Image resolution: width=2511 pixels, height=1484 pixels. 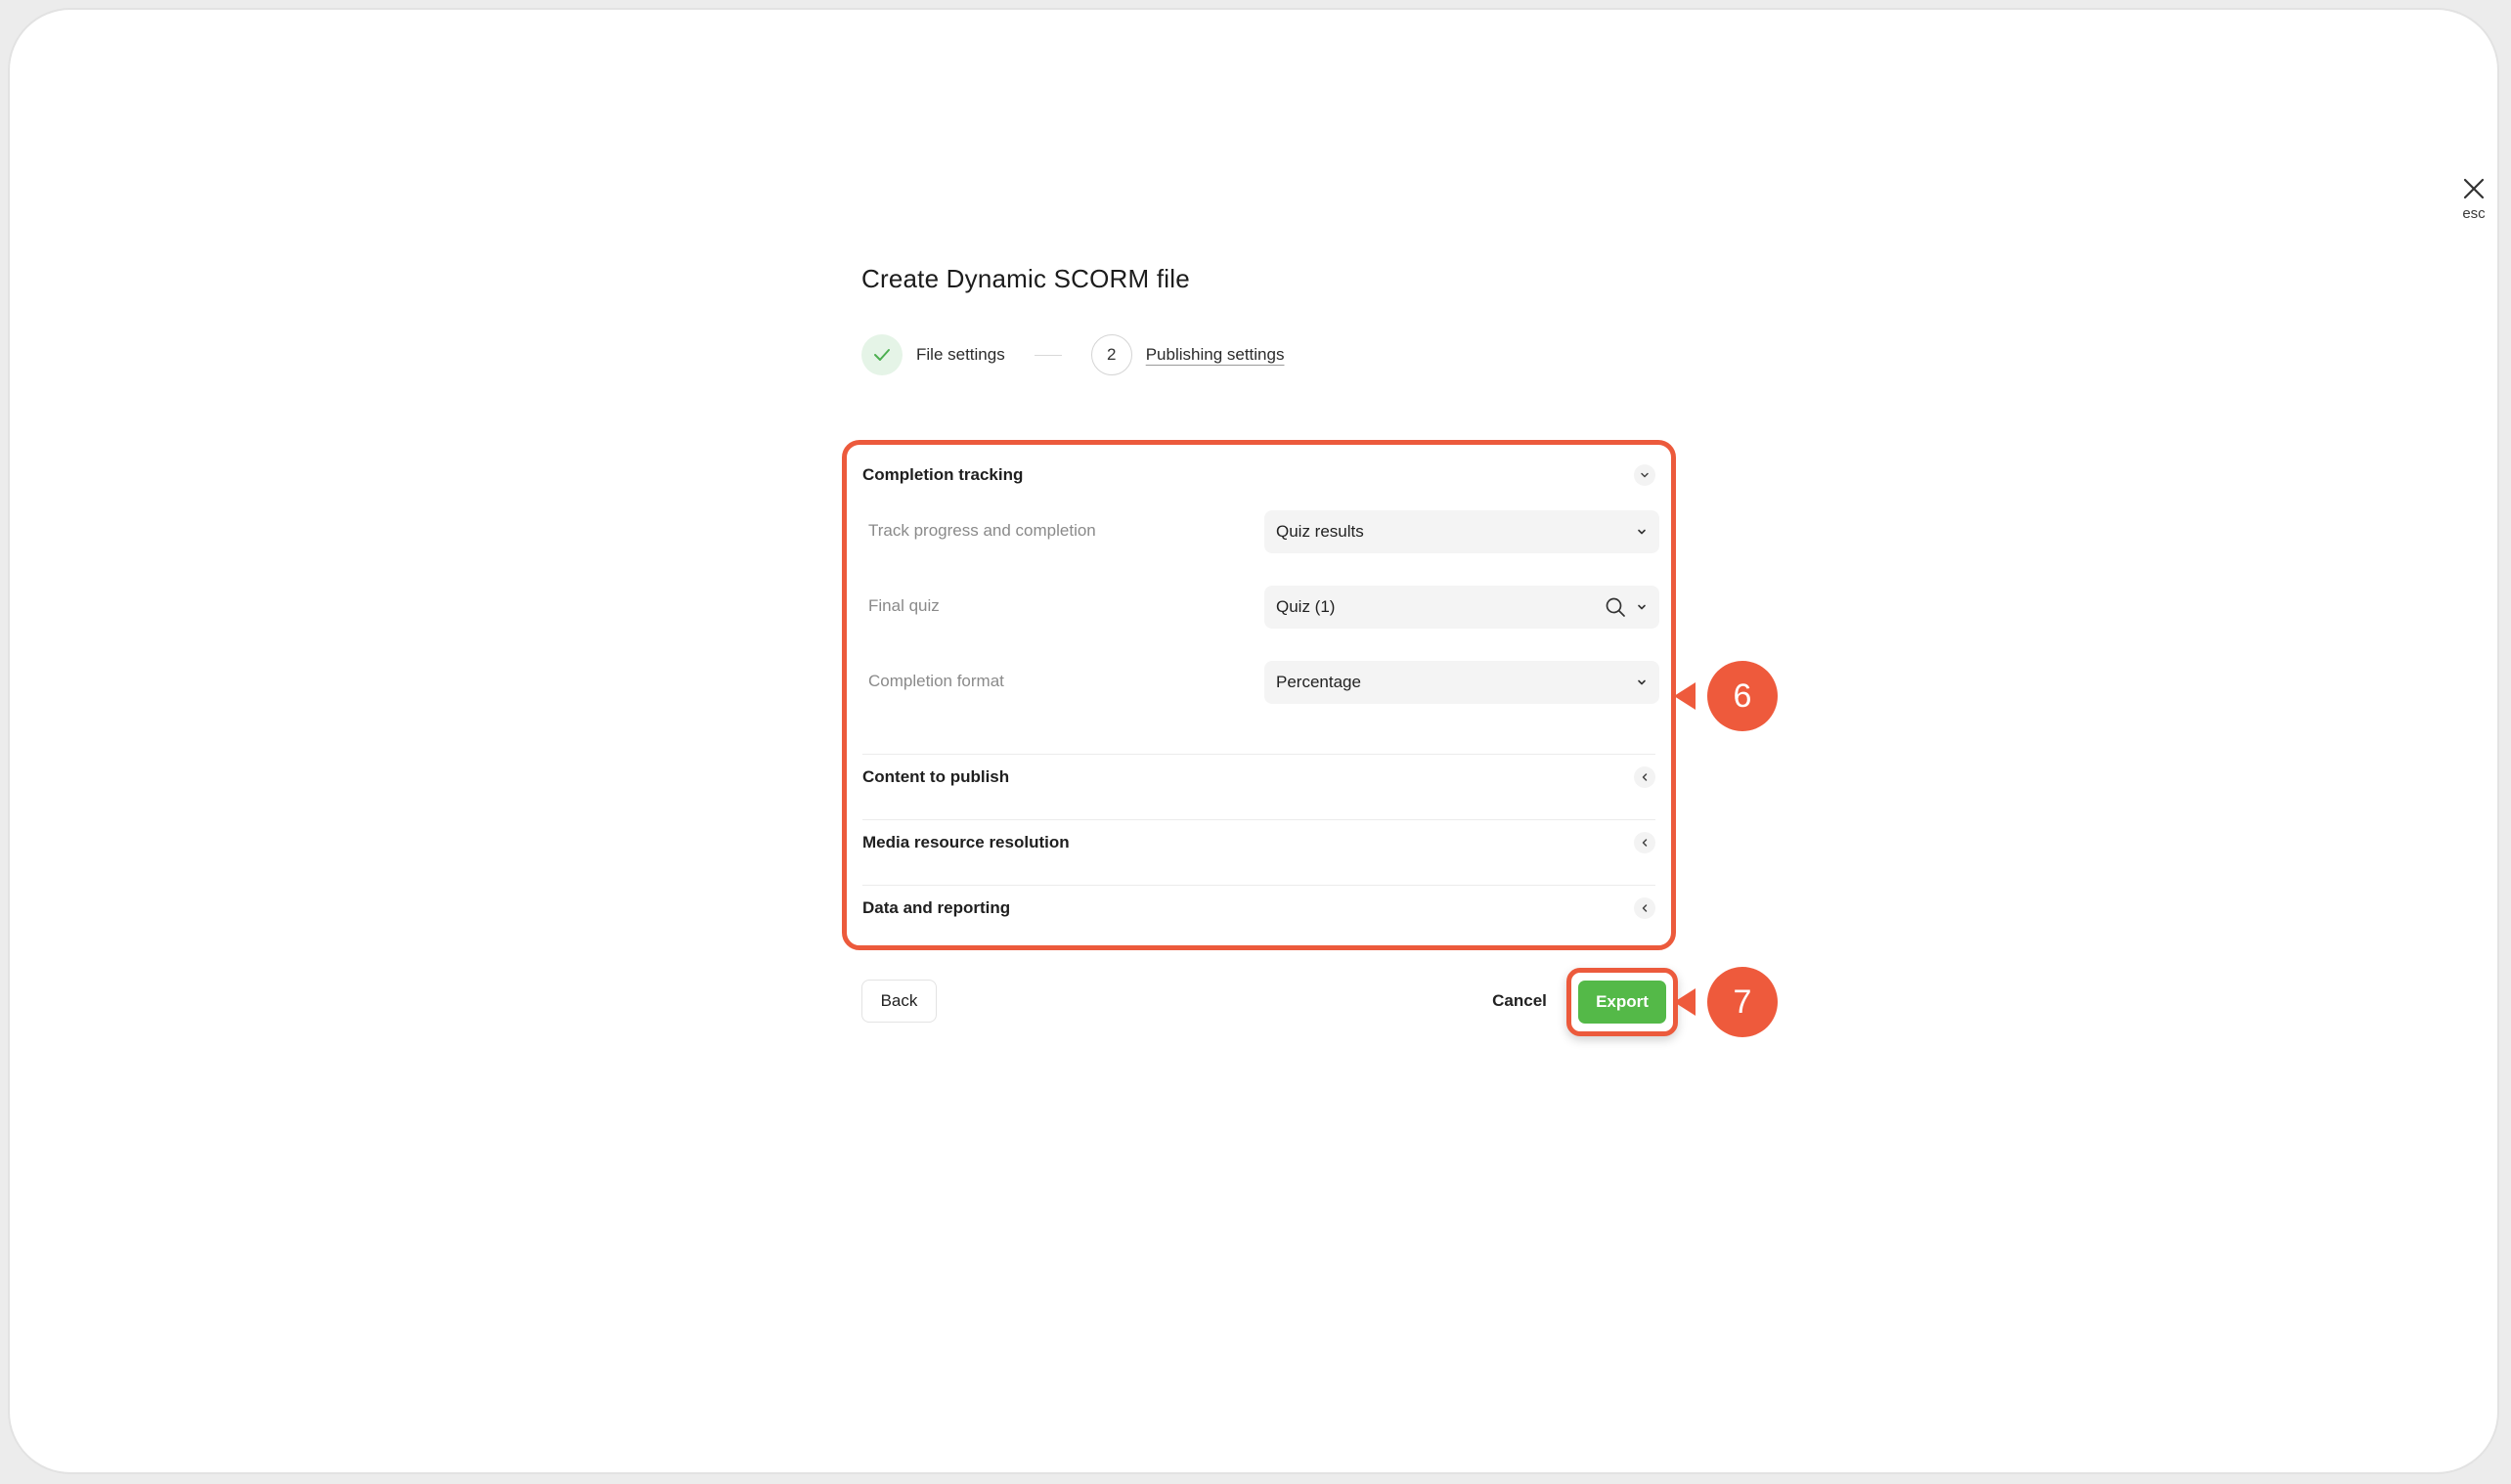 What do you see at coordinates (943, 474) in the screenshot?
I see `section-title: Completion tracking` at bounding box center [943, 474].